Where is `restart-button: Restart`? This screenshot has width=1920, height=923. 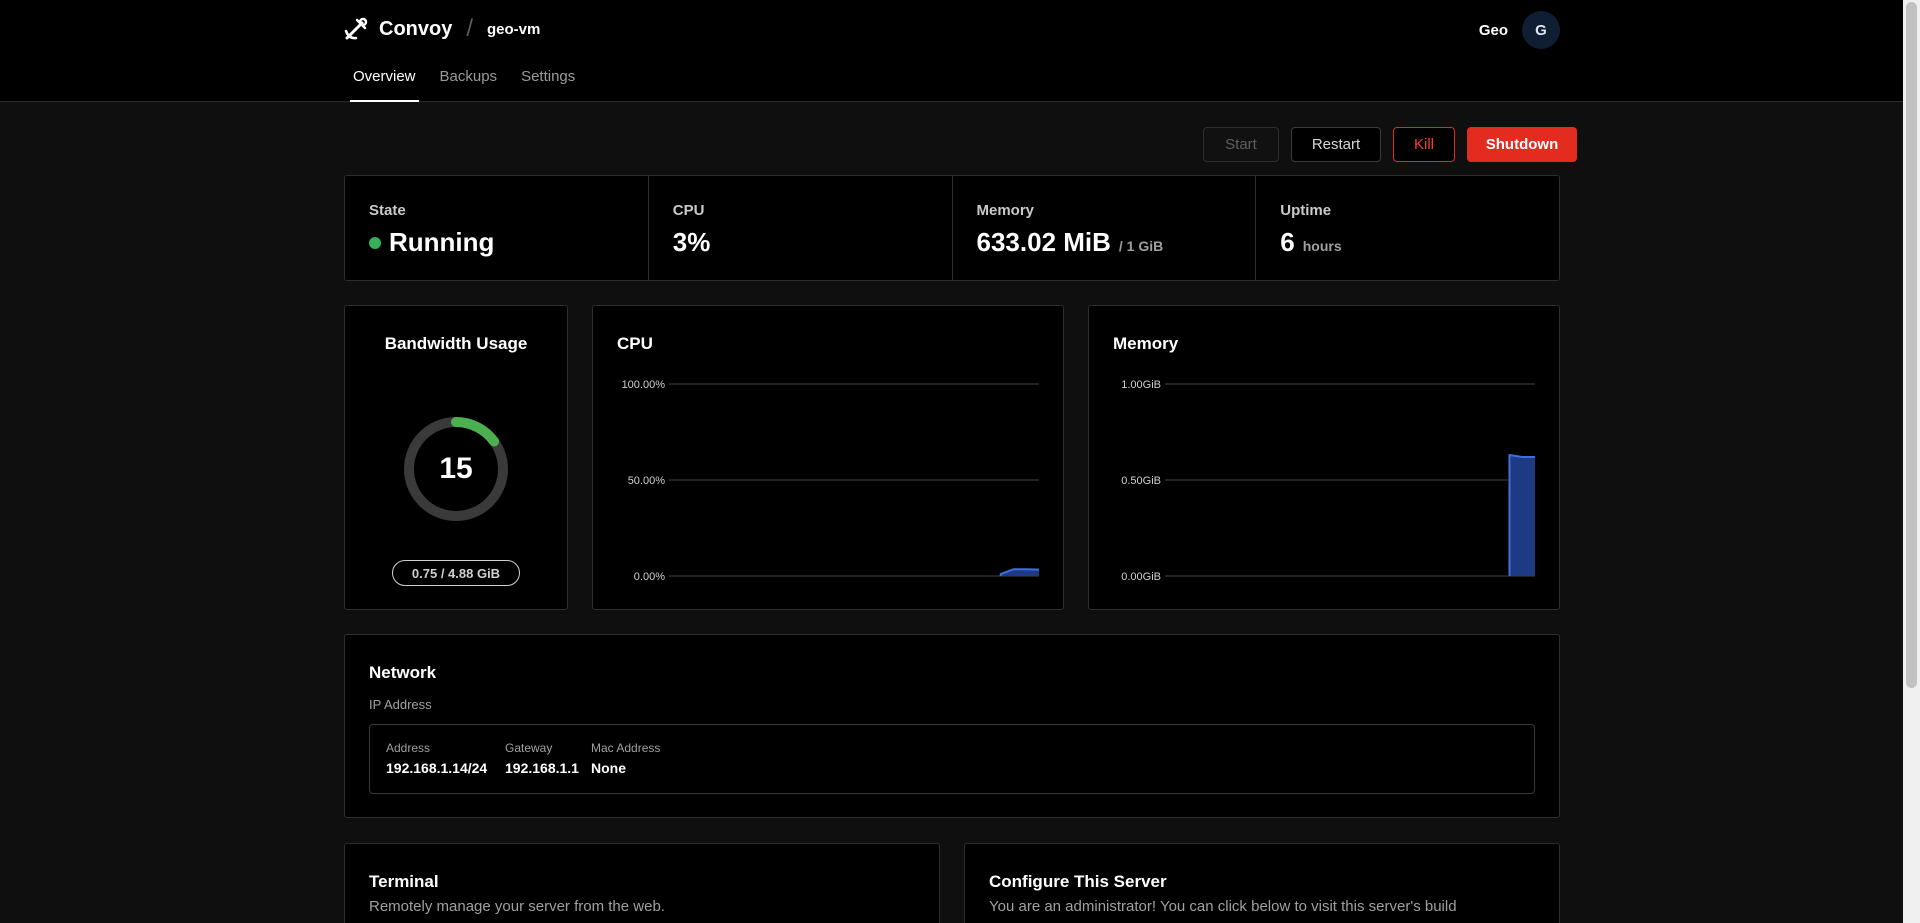 restart-button: Restart is located at coordinates (1336, 144).